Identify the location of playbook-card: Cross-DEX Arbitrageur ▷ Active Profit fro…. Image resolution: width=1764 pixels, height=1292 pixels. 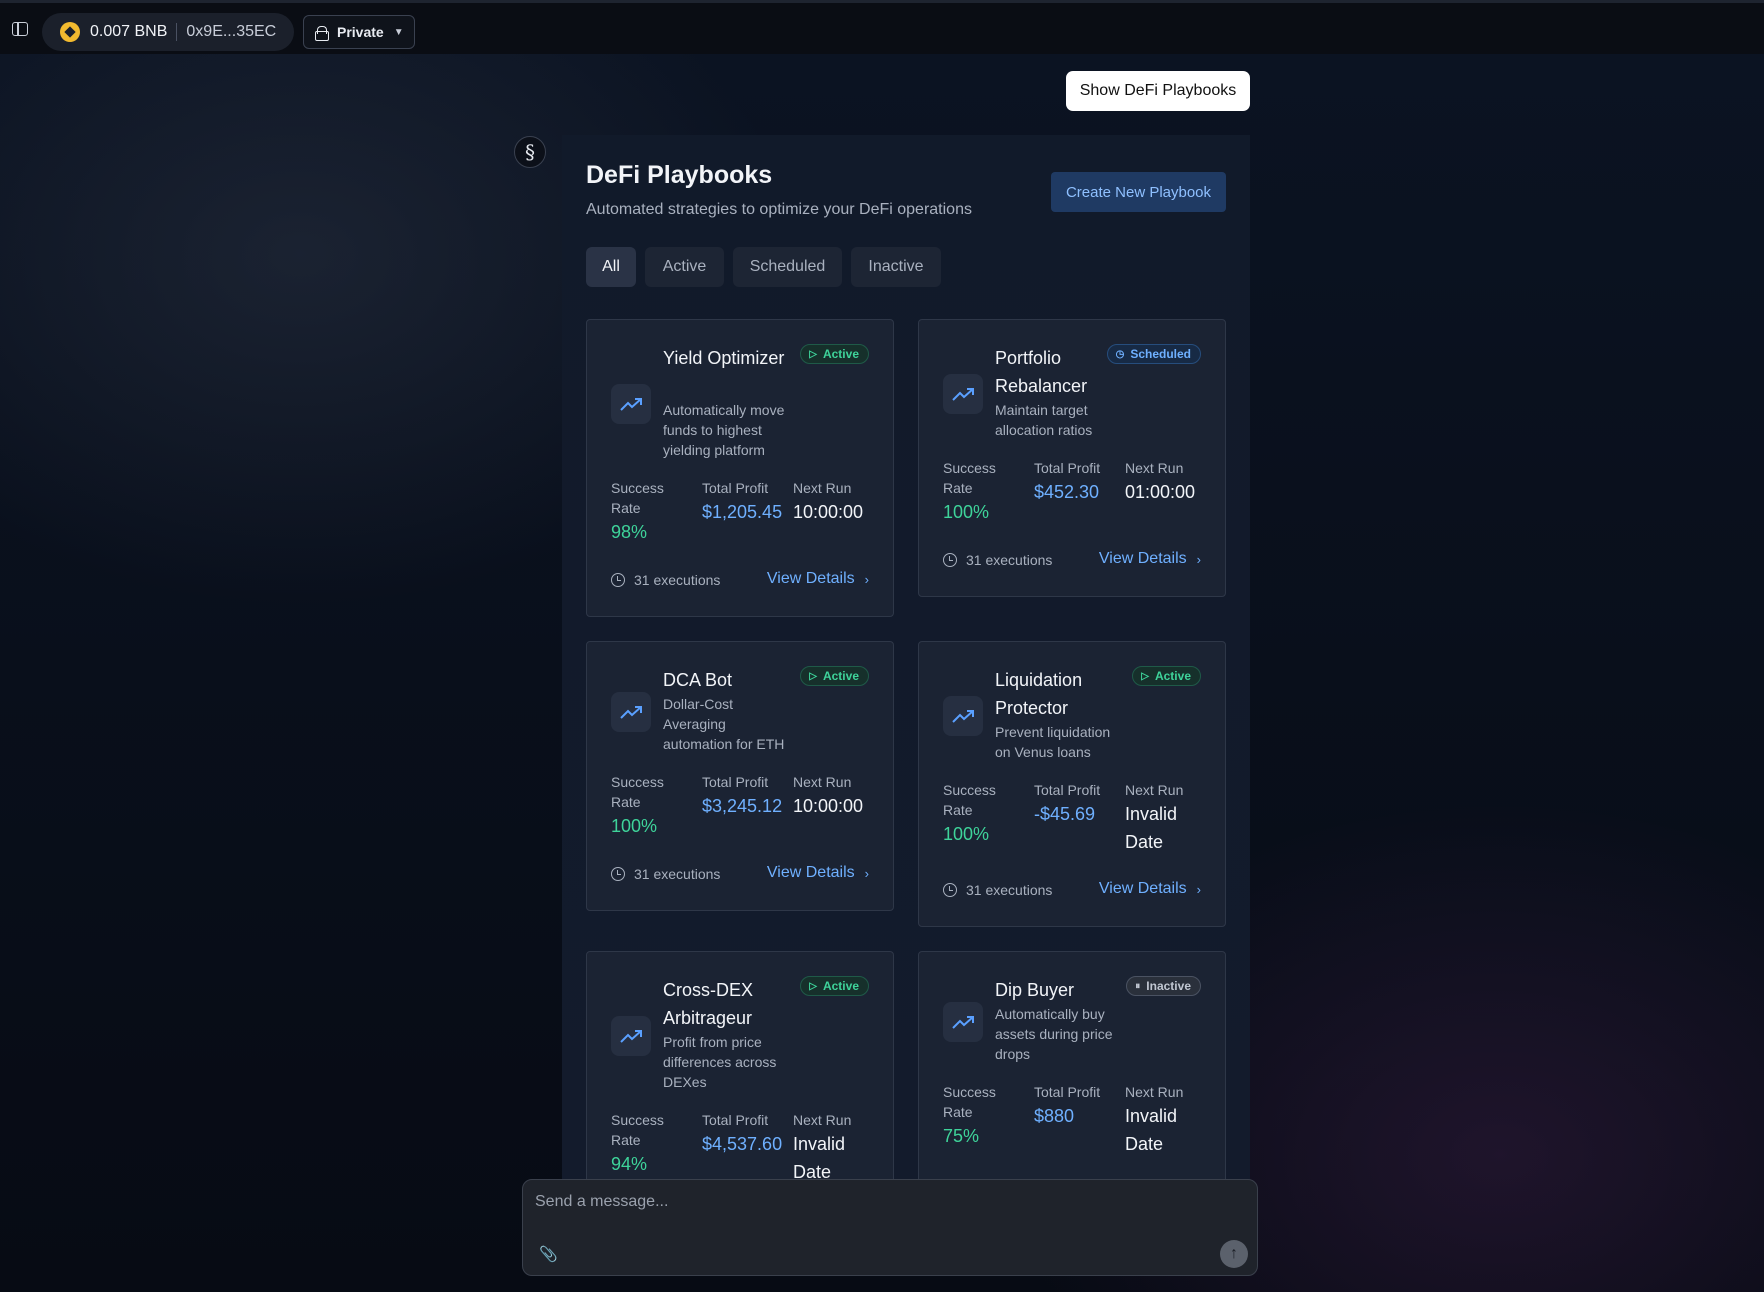
(740, 1065).